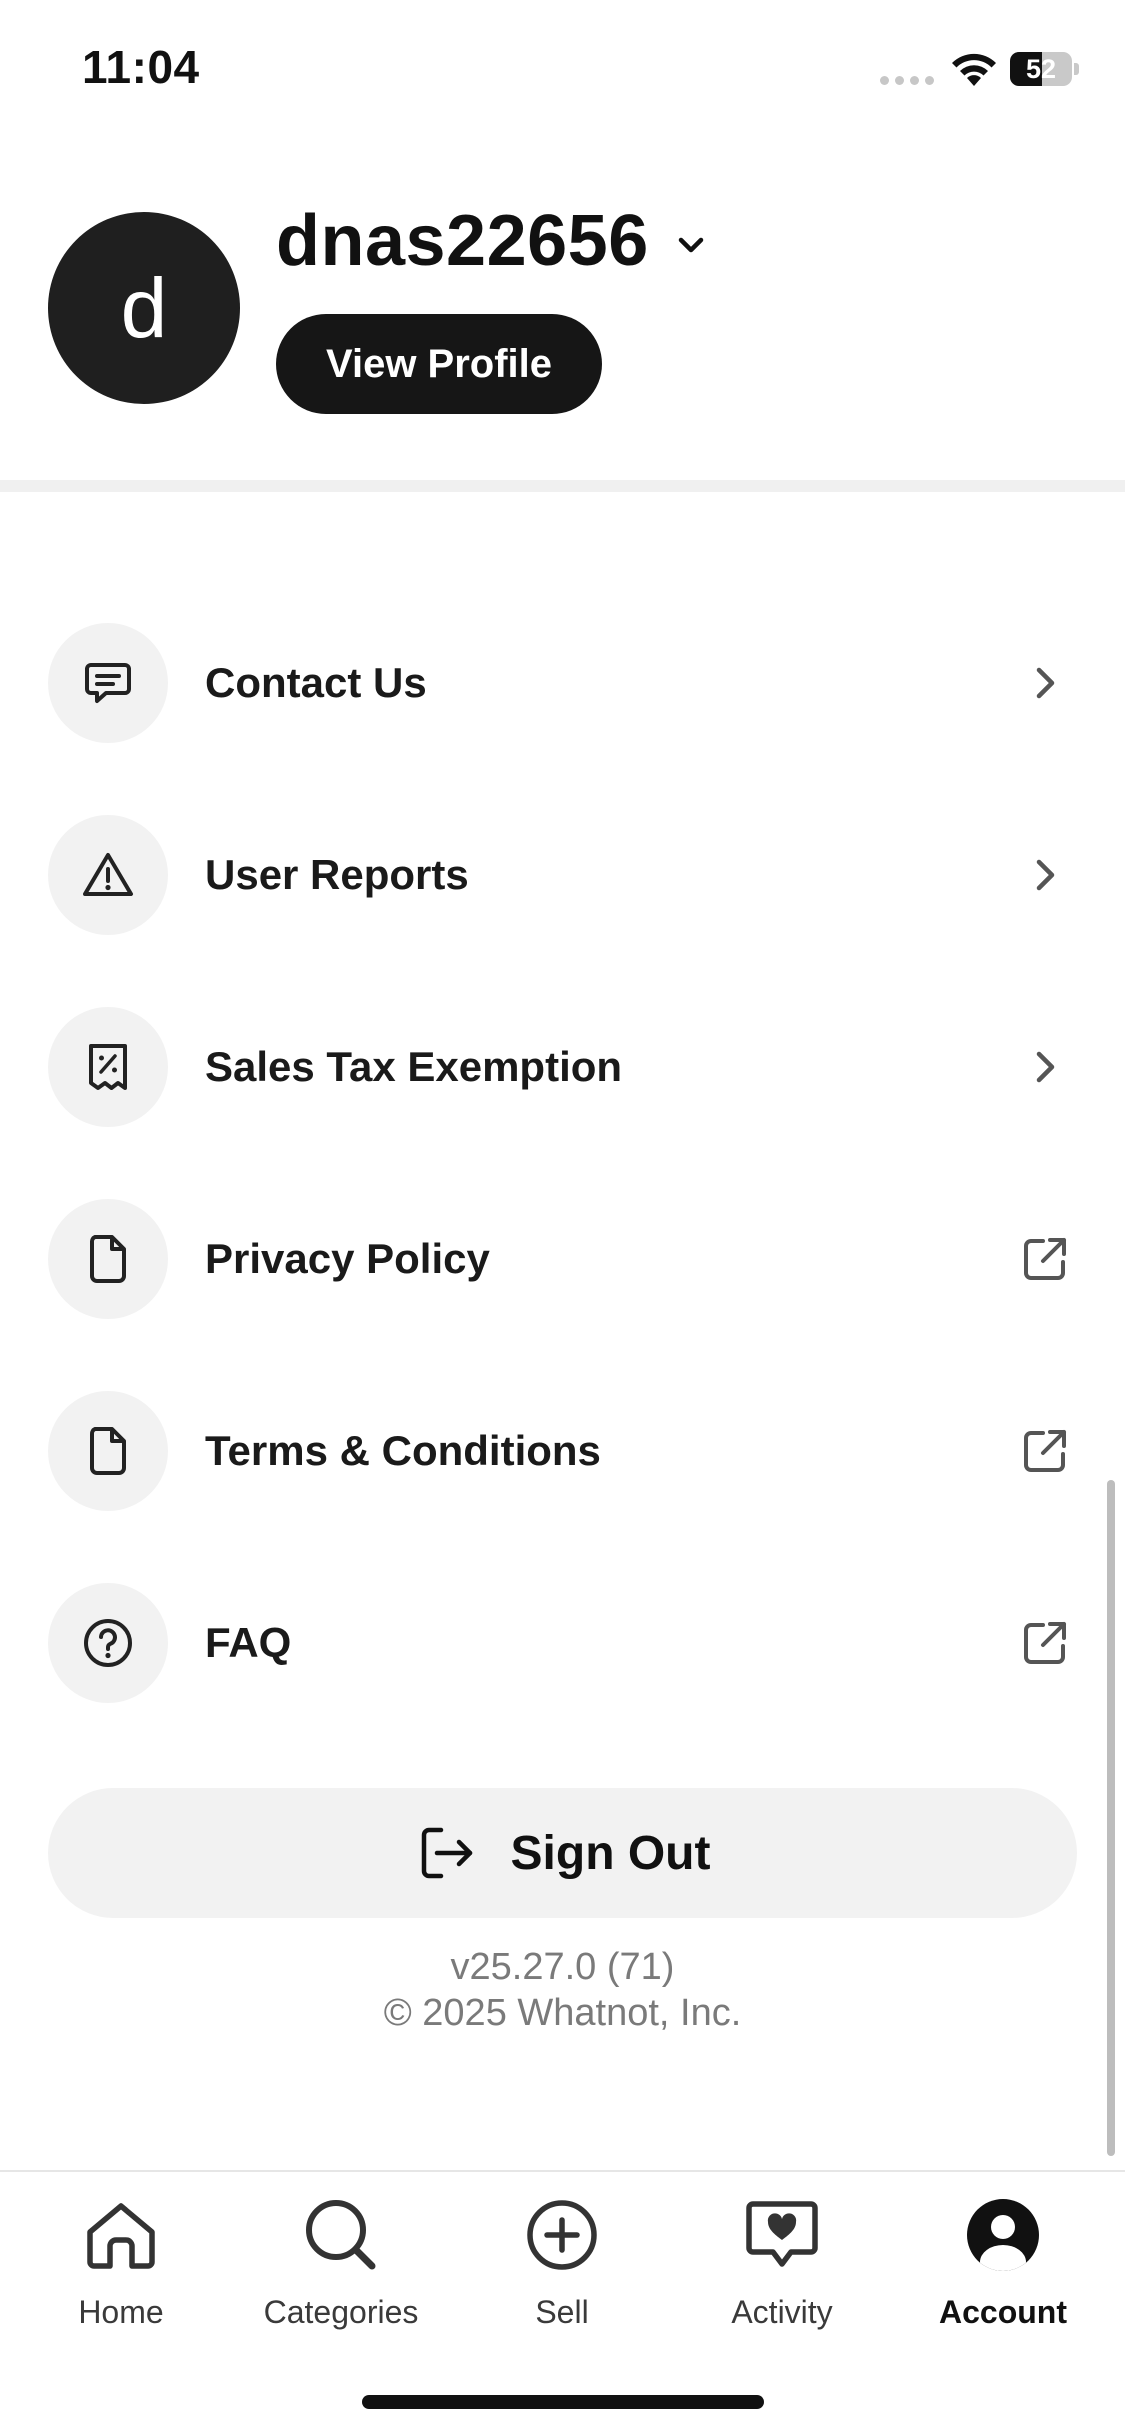 The height and width of the screenshot is (2436, 1125). What do you see at coordinates (562, 2235) in the screenshot?
I see `plus-circle-icon` at bounding box center [562, 2235].